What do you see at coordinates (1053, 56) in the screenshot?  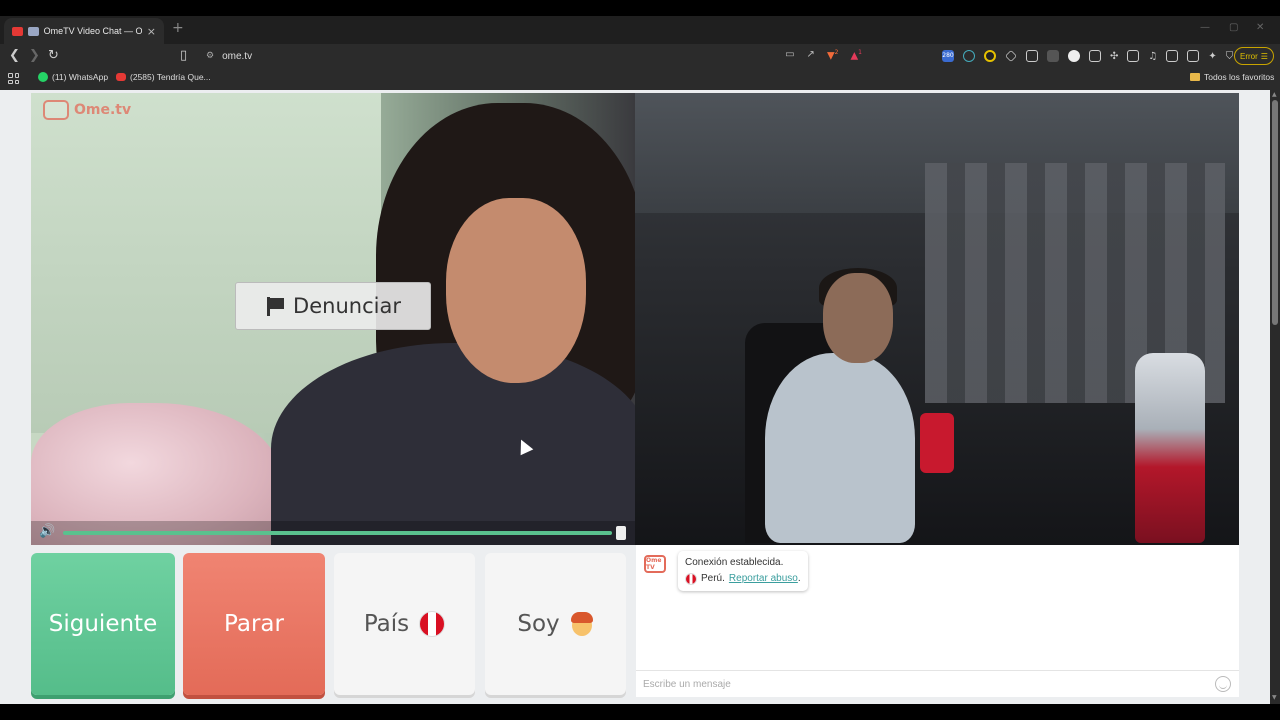 I see `extension-s-icon` at bounding box center [1053, 56].